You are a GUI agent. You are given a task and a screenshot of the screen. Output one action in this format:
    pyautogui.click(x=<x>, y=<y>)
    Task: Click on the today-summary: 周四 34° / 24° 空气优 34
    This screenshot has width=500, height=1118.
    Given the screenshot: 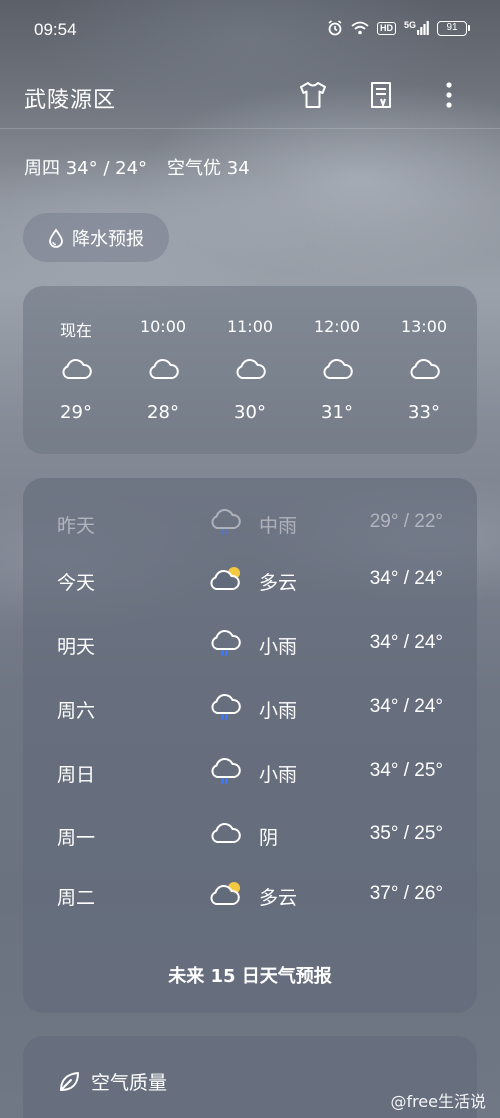 What is the action you would take?
    pyautogui.click(x=137, y=167)
    